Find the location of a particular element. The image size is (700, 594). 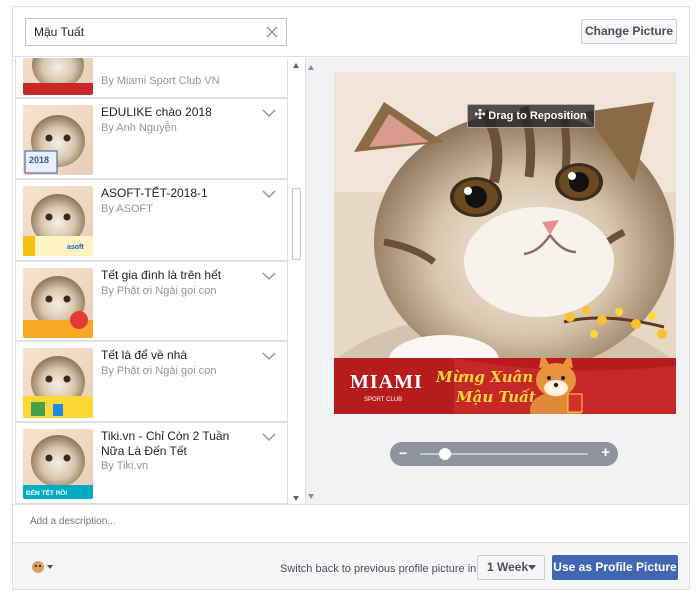

move-icon is located at coordinates (480, 116).